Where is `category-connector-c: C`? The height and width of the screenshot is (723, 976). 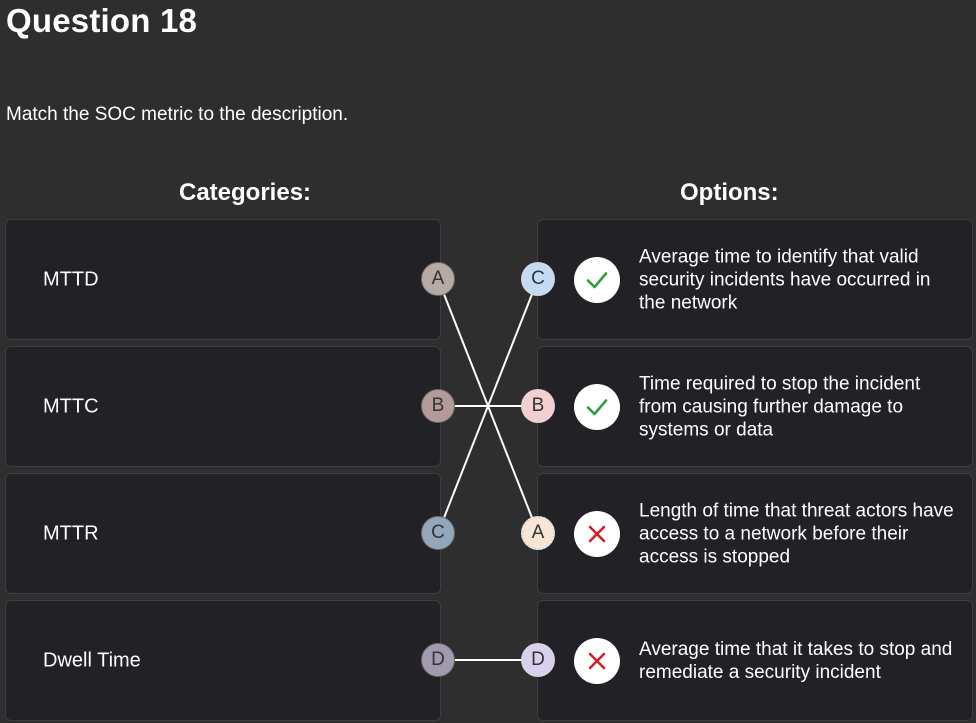
category-connector-c: C is located at coordinates (438, 533).